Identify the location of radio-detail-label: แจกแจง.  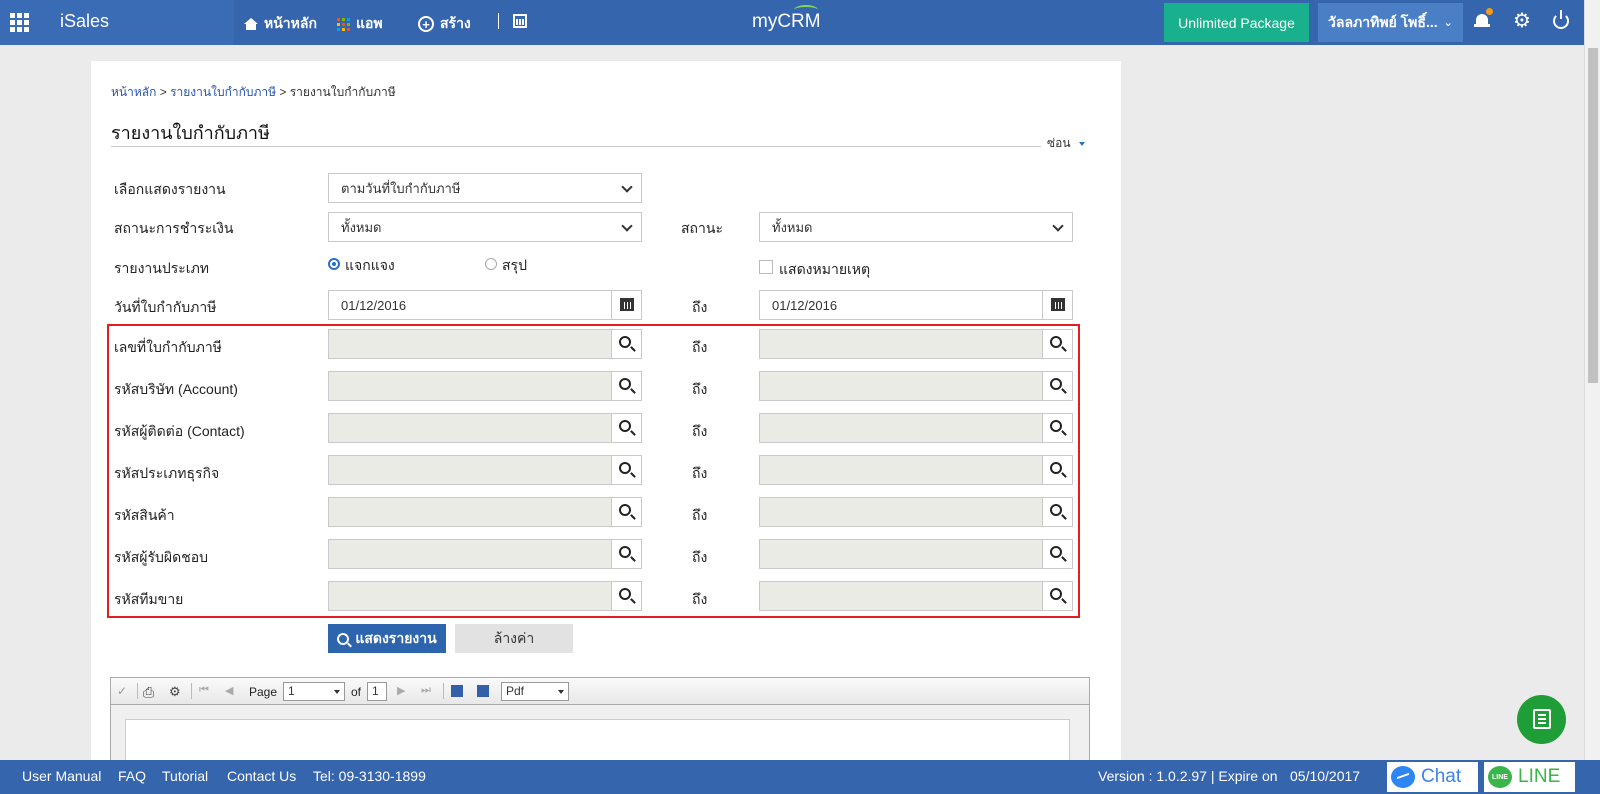
(370, 266).